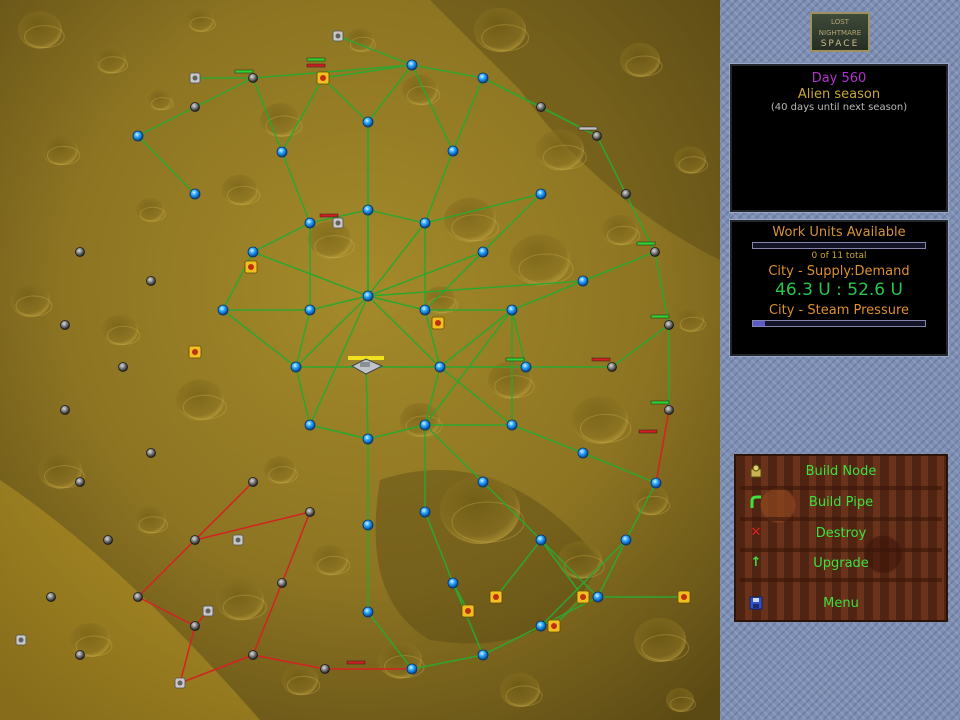 The width and height of the screenshot is (960, 720). I want to click on upgrade-label: Upgrade, so click(841, 563).